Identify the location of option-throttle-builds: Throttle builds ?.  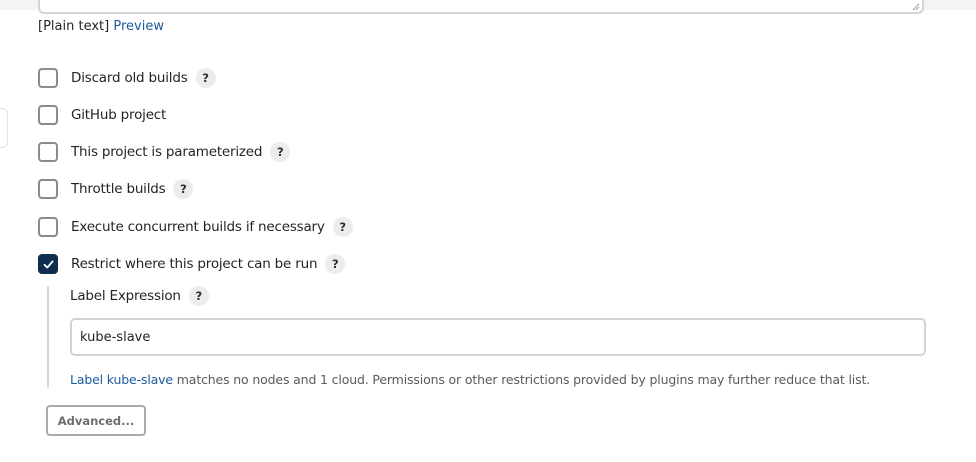
(116, 189).